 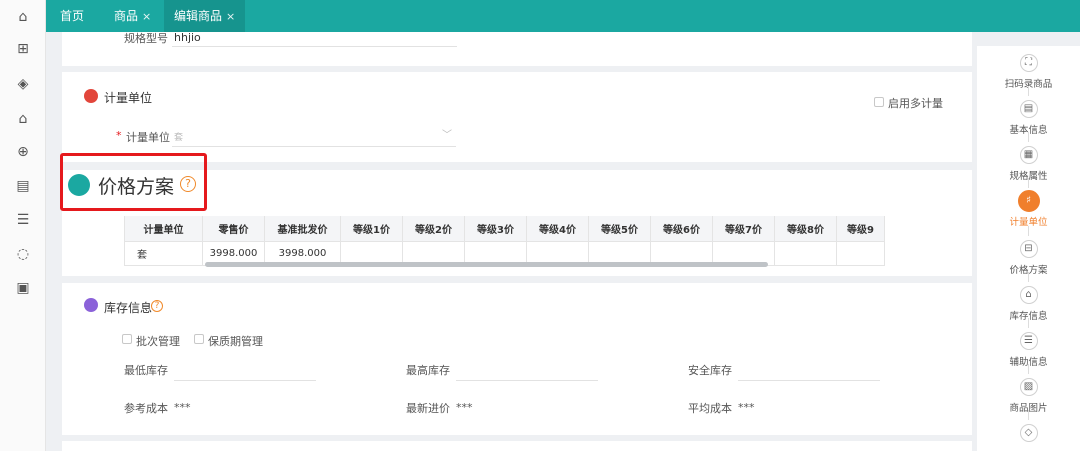 What do you see at coordinates (1028, 295) in the screenshot?
I see `stock-icon: ⌂` at bounding box center [1028, 295].